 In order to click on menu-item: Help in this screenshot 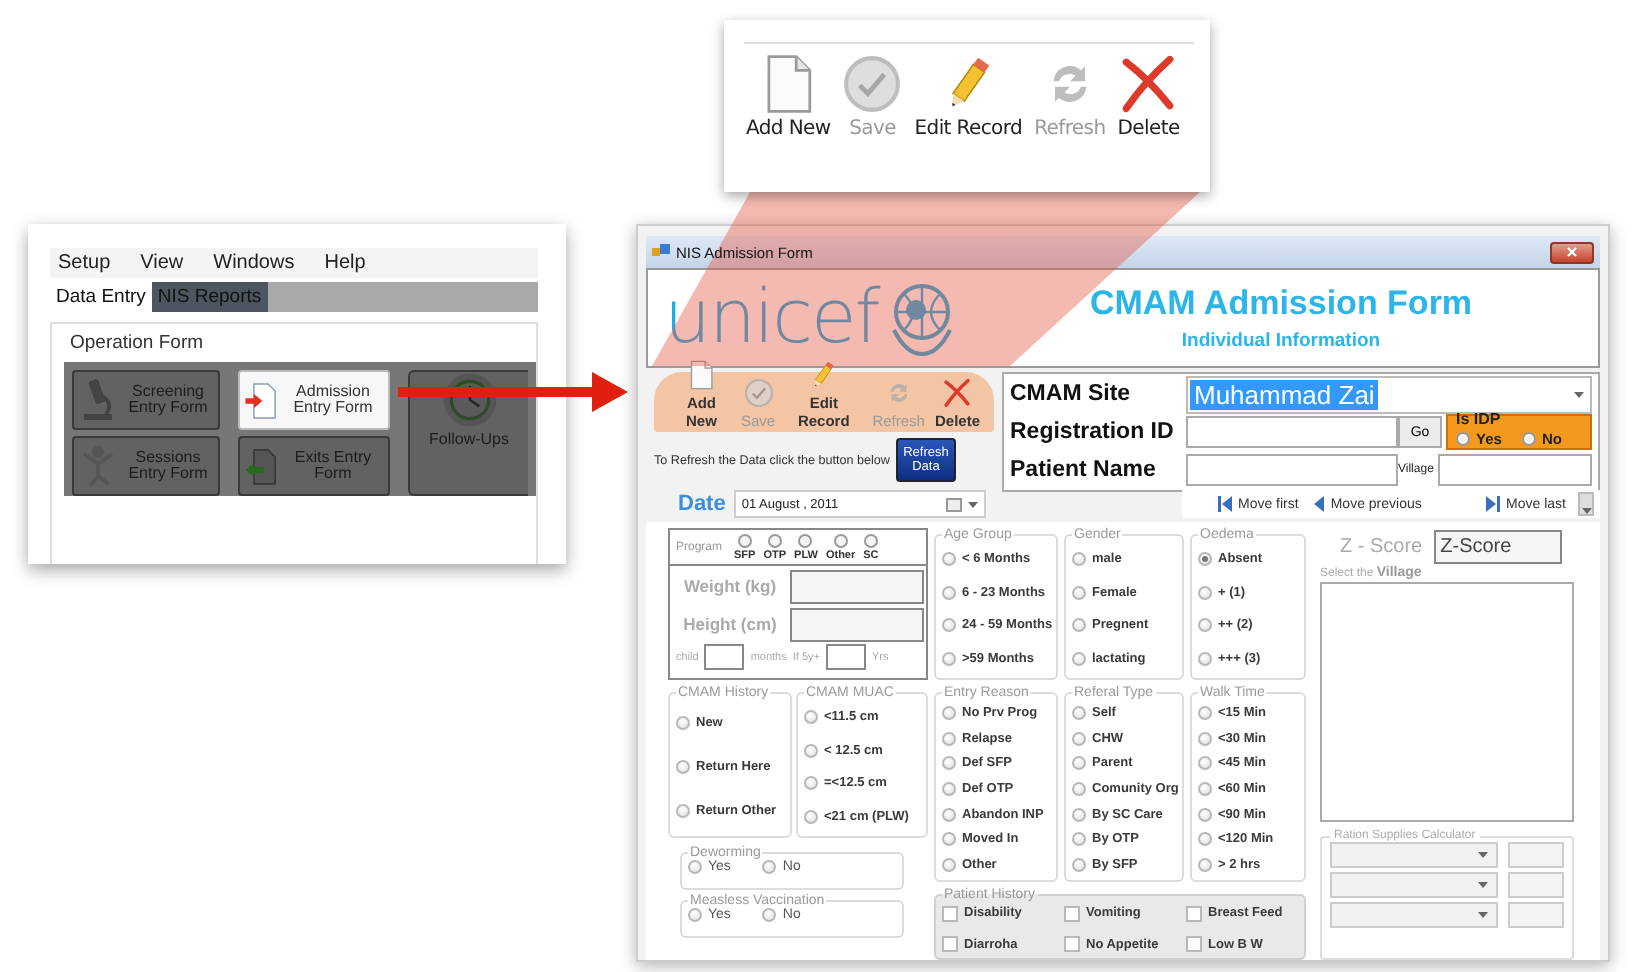, I will do `click(345, 263)`.